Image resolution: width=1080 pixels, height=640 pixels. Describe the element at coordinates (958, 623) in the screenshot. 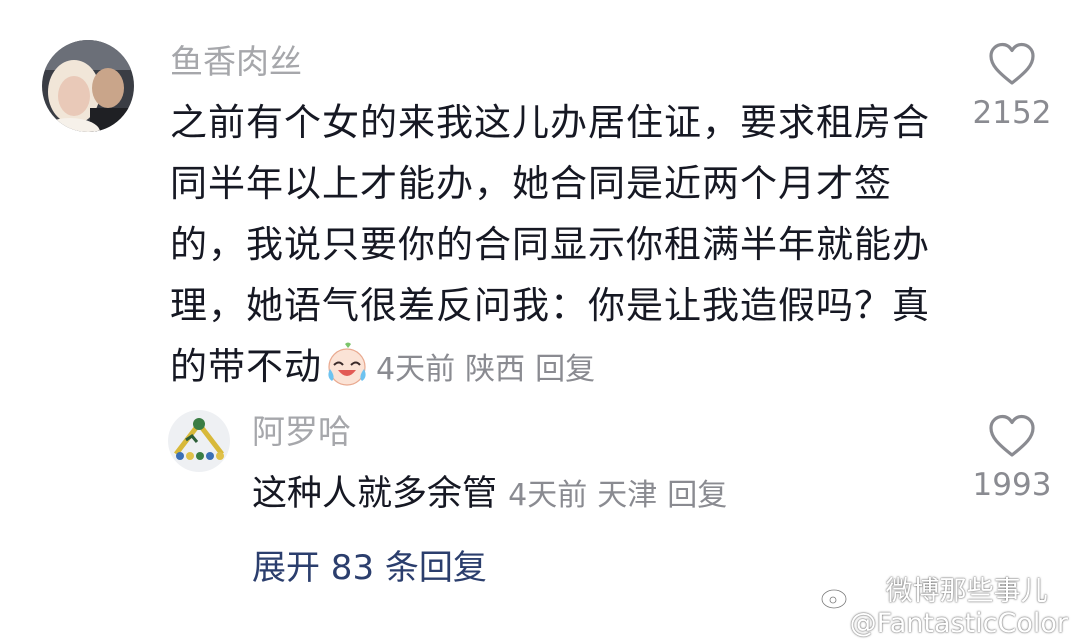

I see `watermark-handle: @FantasticColor` at that location.